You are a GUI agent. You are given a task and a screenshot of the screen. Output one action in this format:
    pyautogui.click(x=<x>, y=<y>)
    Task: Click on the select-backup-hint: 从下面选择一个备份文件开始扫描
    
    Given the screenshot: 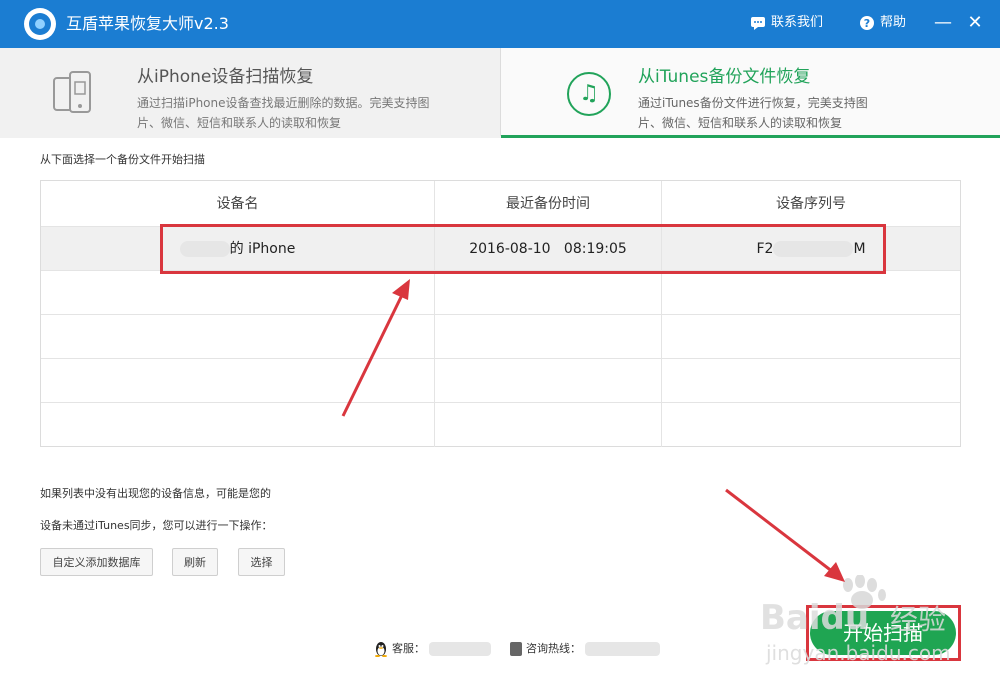 What is the action you would take?
    pyautogui.click(x=122, y=159)
    